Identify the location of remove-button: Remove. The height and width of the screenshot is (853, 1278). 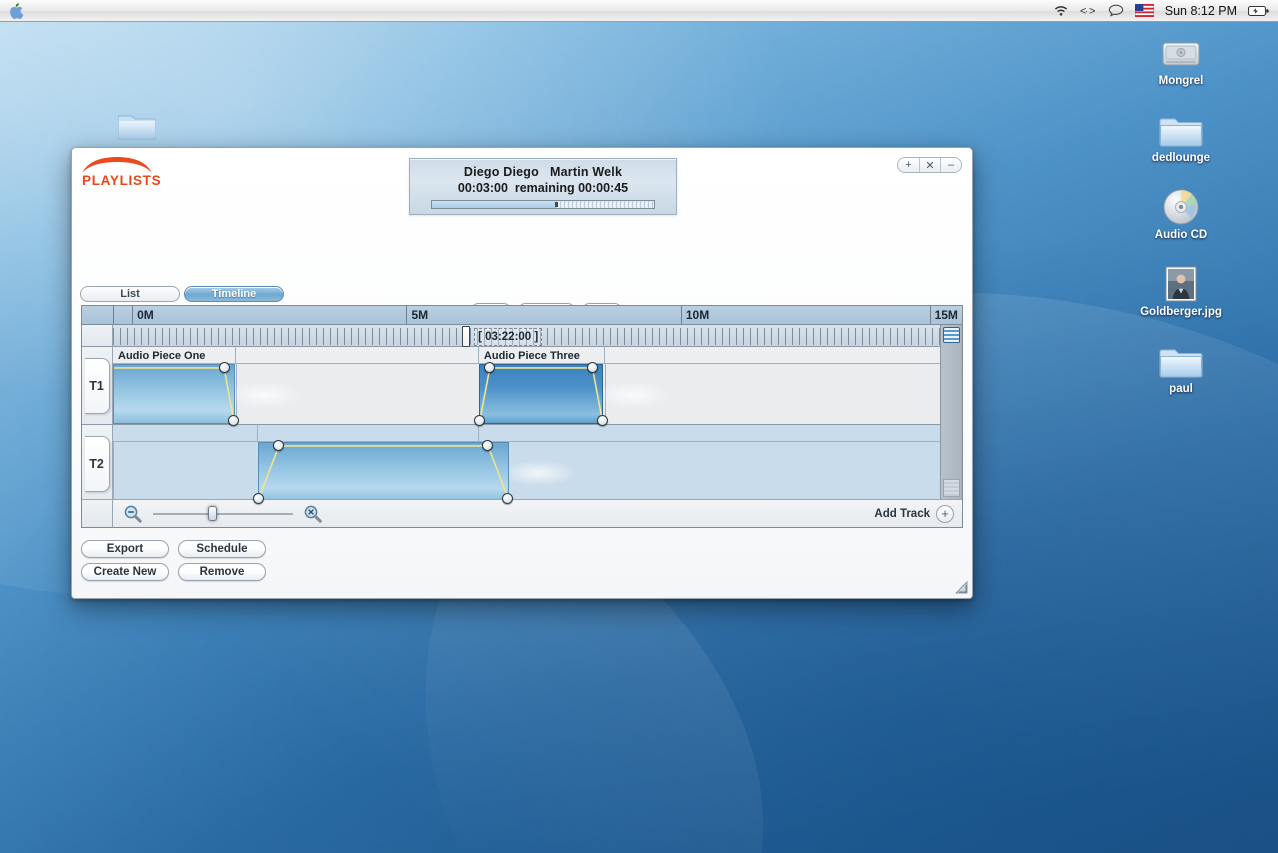
(222, 572).